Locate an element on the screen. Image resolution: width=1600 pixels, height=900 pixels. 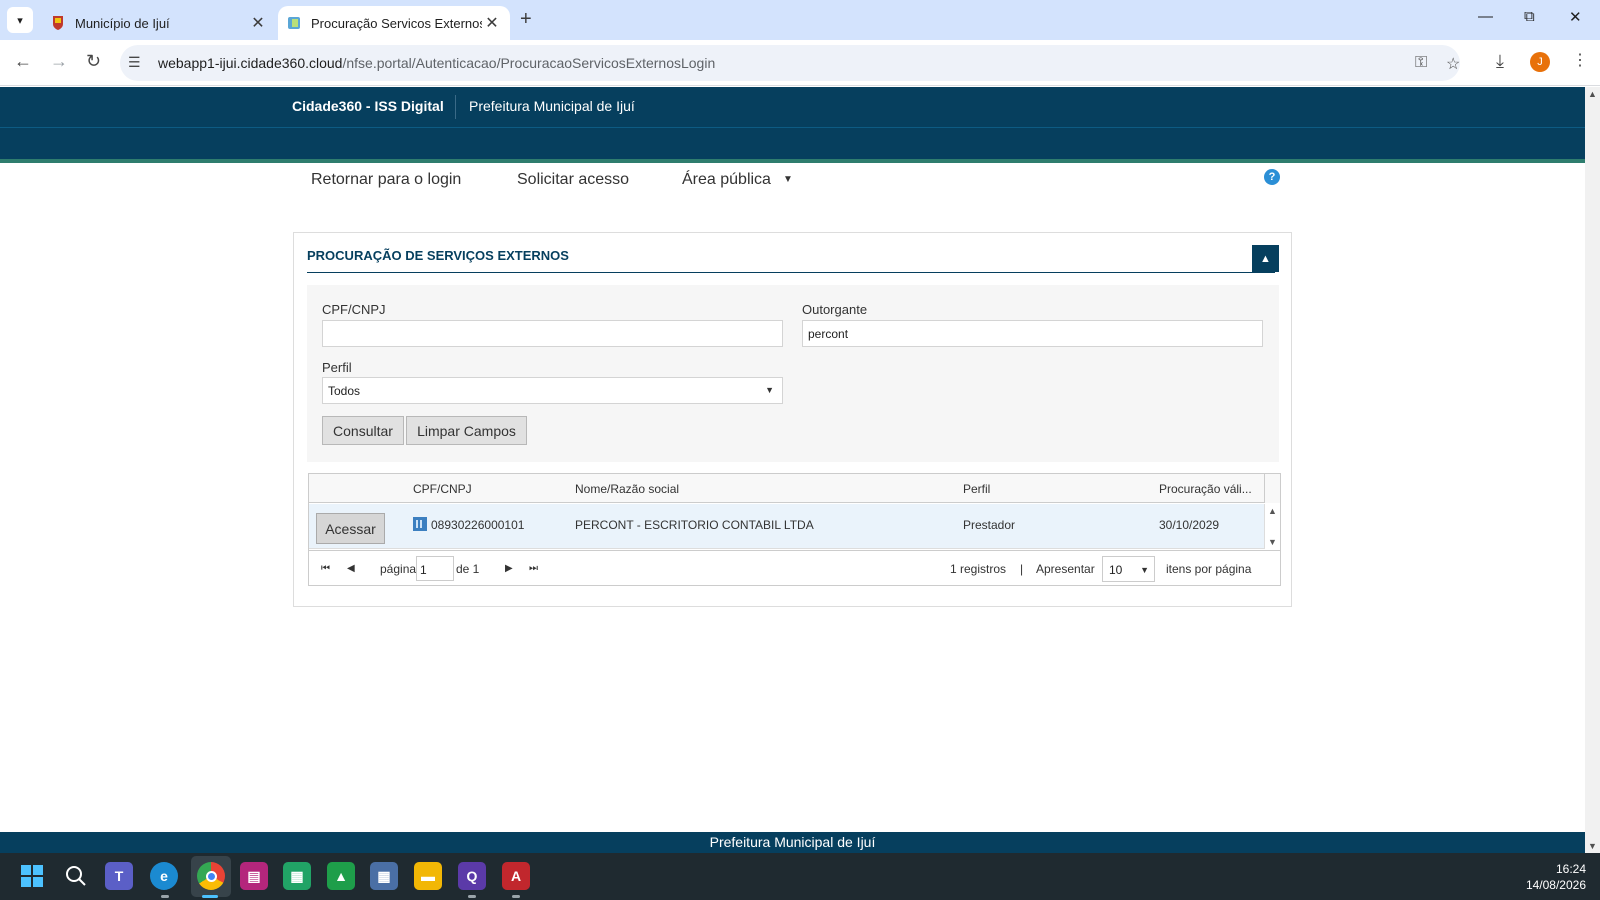
page-size-value: 10 is located at coordinates (1116, 570).